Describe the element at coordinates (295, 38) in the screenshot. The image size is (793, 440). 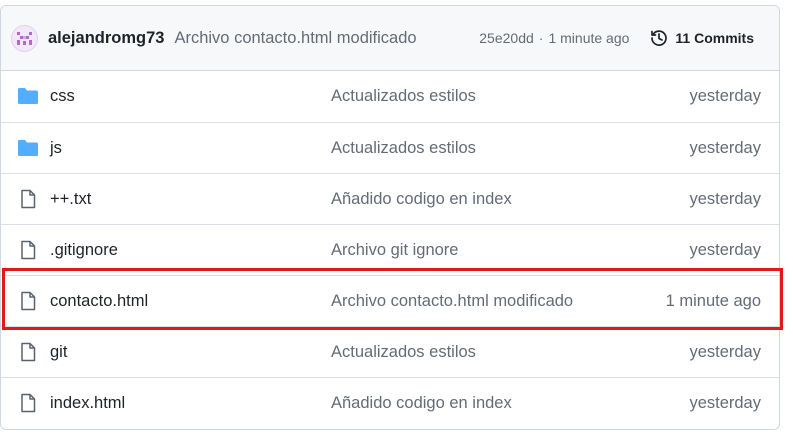
I see `commit-message-link: Archivo contacto.html modificado` at that location.